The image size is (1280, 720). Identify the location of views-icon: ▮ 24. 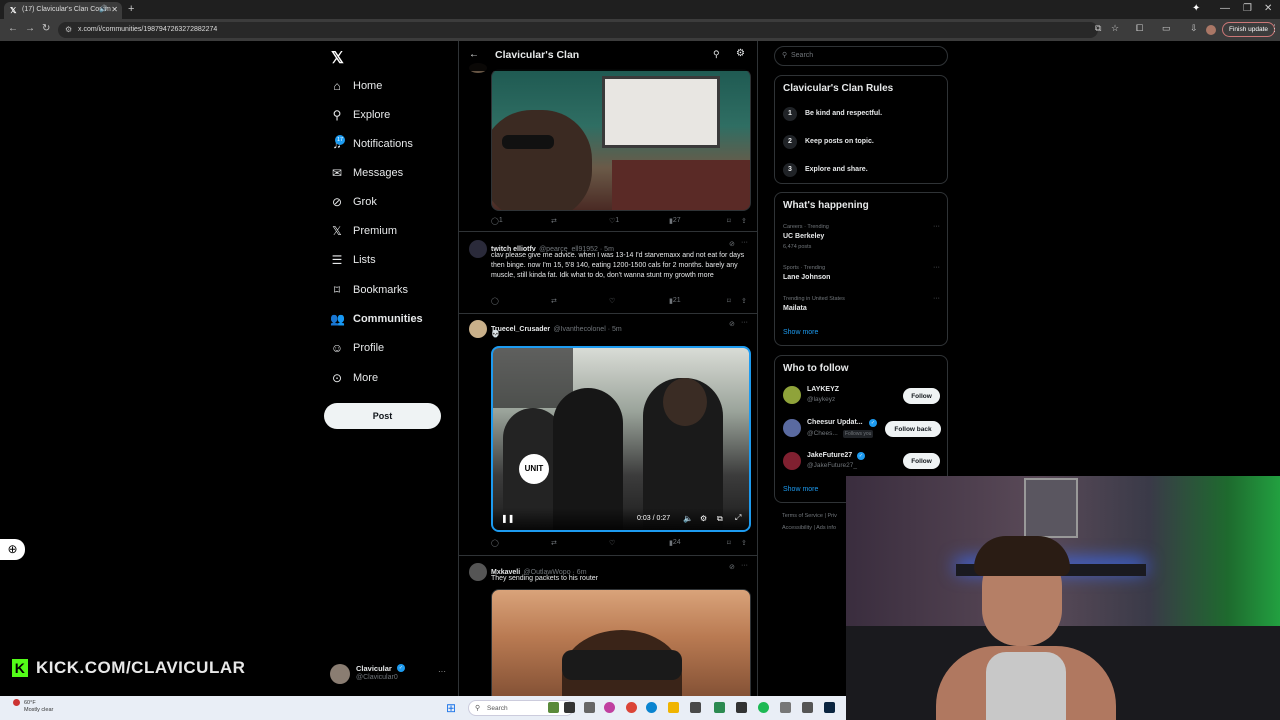
(675, 543).